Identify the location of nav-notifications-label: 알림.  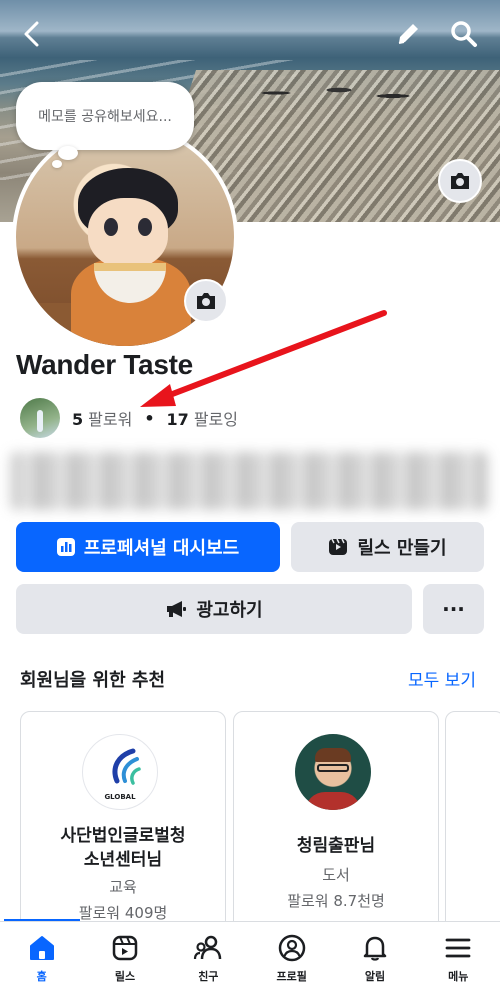
(375, 976).